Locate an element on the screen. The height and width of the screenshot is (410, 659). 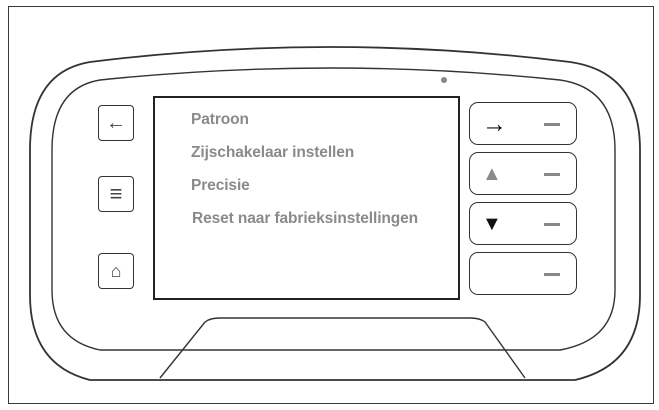
down-button: ▼ is located at coordinates (523, 223).